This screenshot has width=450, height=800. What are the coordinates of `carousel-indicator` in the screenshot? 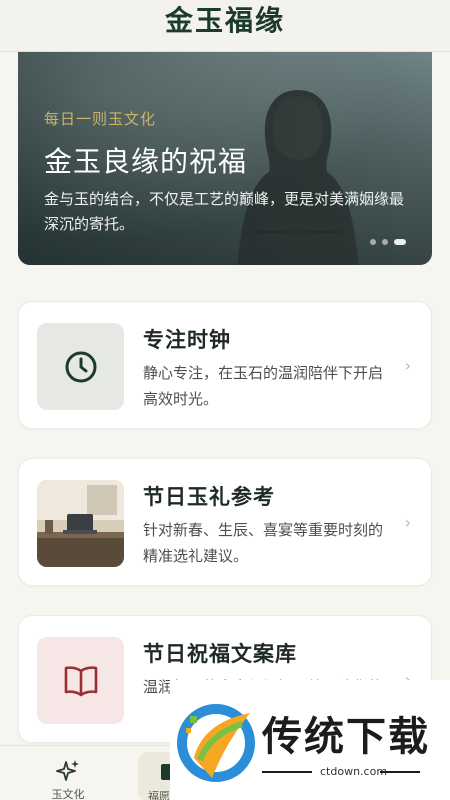 It's located at (388, 242).